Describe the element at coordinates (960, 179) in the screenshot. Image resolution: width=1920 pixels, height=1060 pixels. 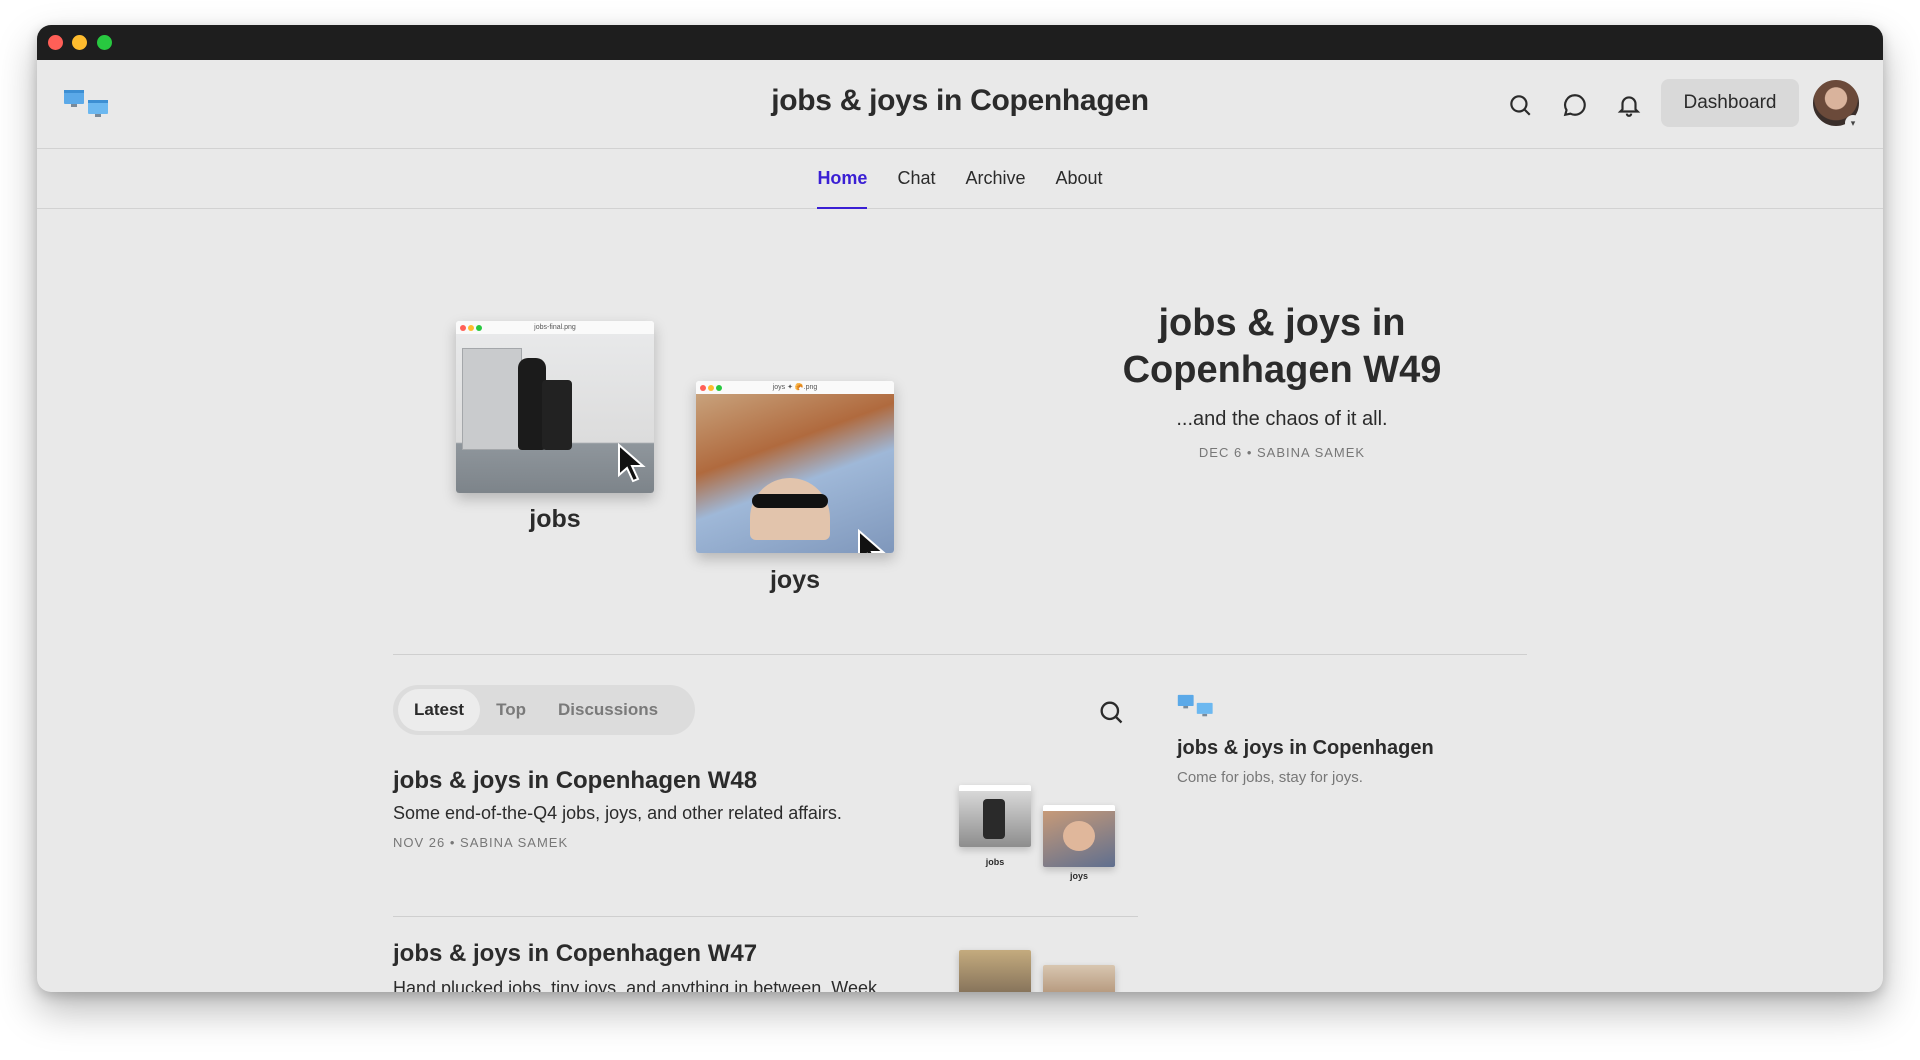
I see `main-nav: Home Chat Archive About` at that location.